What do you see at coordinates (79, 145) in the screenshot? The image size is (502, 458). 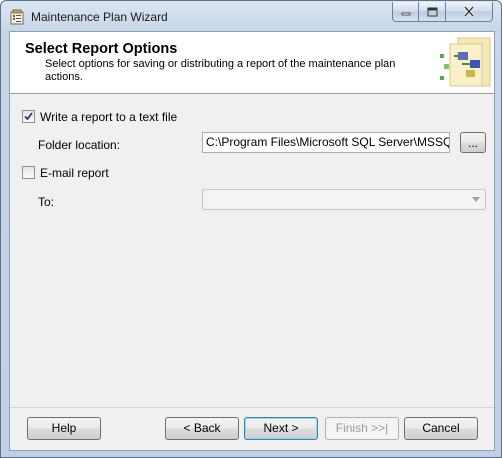 I see `folder-location-label: Folder location:` at bounding box center [79, 145].